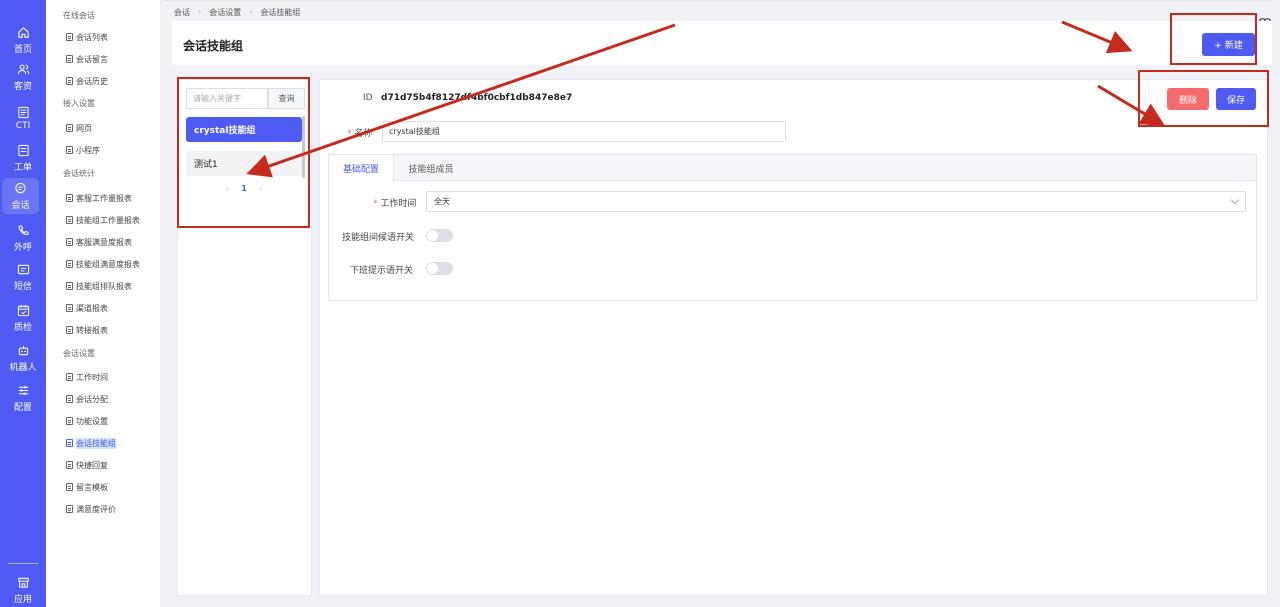 The image size is (1280, 607). What do you see at coordinates (439, 235) in the screenshot?
I see `queue-greeting-toggle` at bounding box center [439, 235].